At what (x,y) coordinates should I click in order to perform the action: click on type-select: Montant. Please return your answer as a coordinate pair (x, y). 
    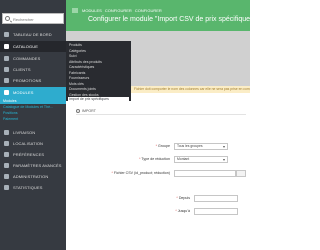
    Looking at the image, I should click on (201, 159).